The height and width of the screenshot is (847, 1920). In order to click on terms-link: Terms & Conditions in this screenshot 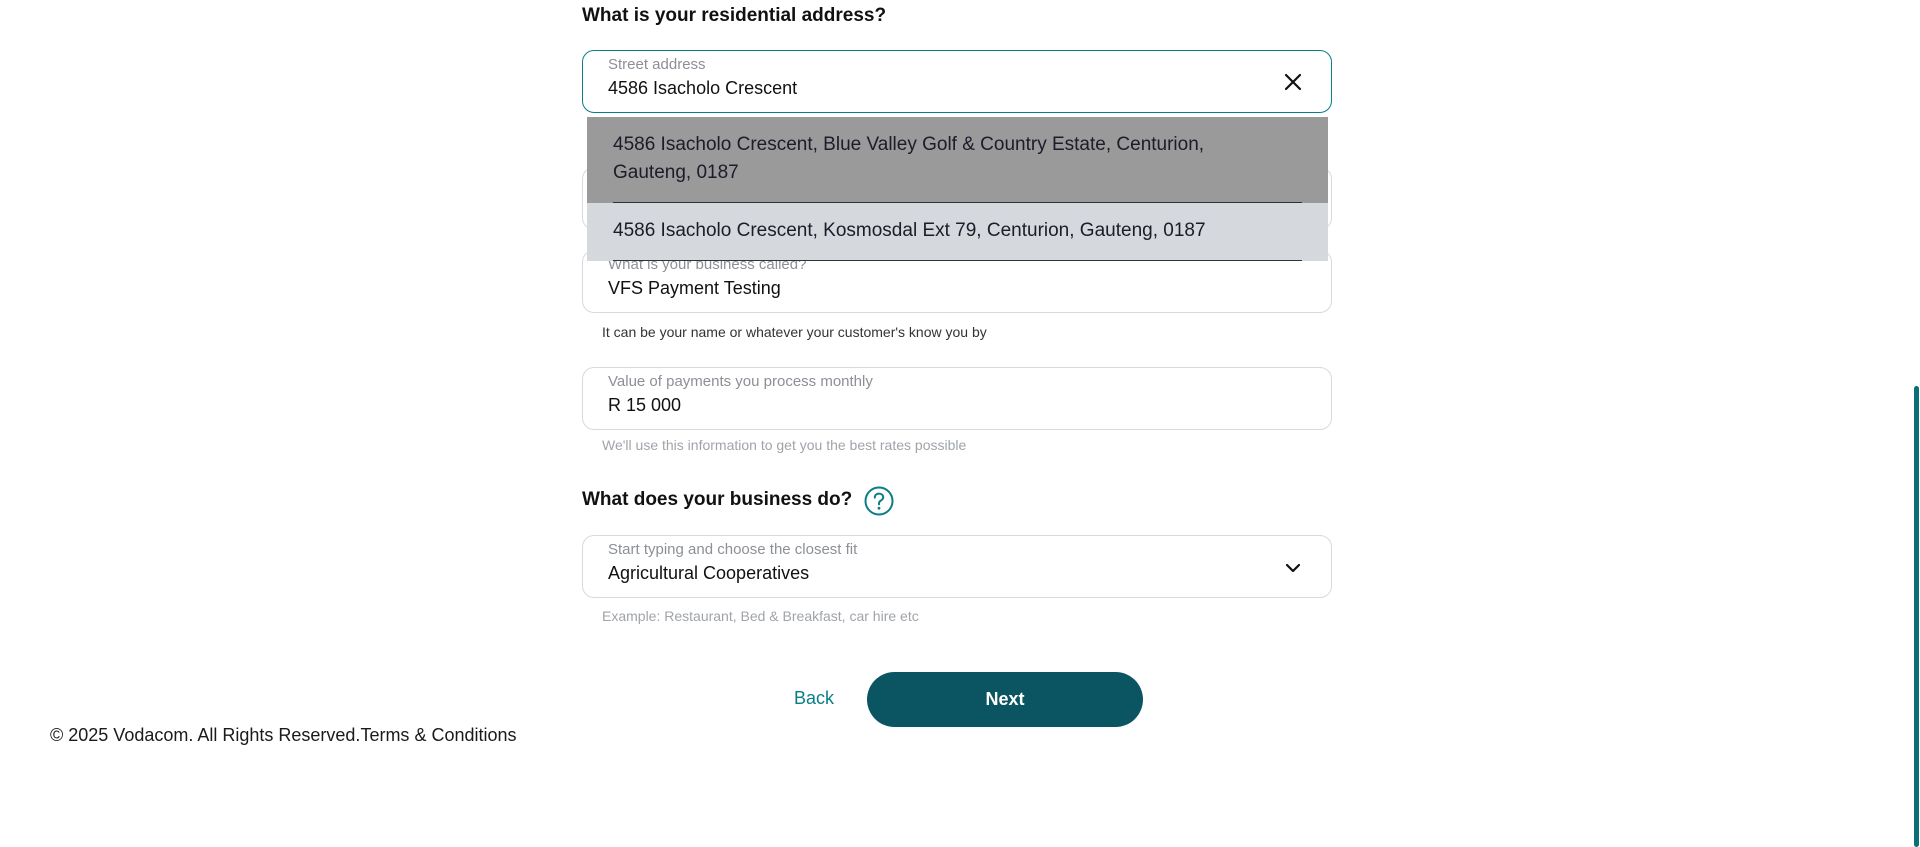, I will do `click(438, 735)`.